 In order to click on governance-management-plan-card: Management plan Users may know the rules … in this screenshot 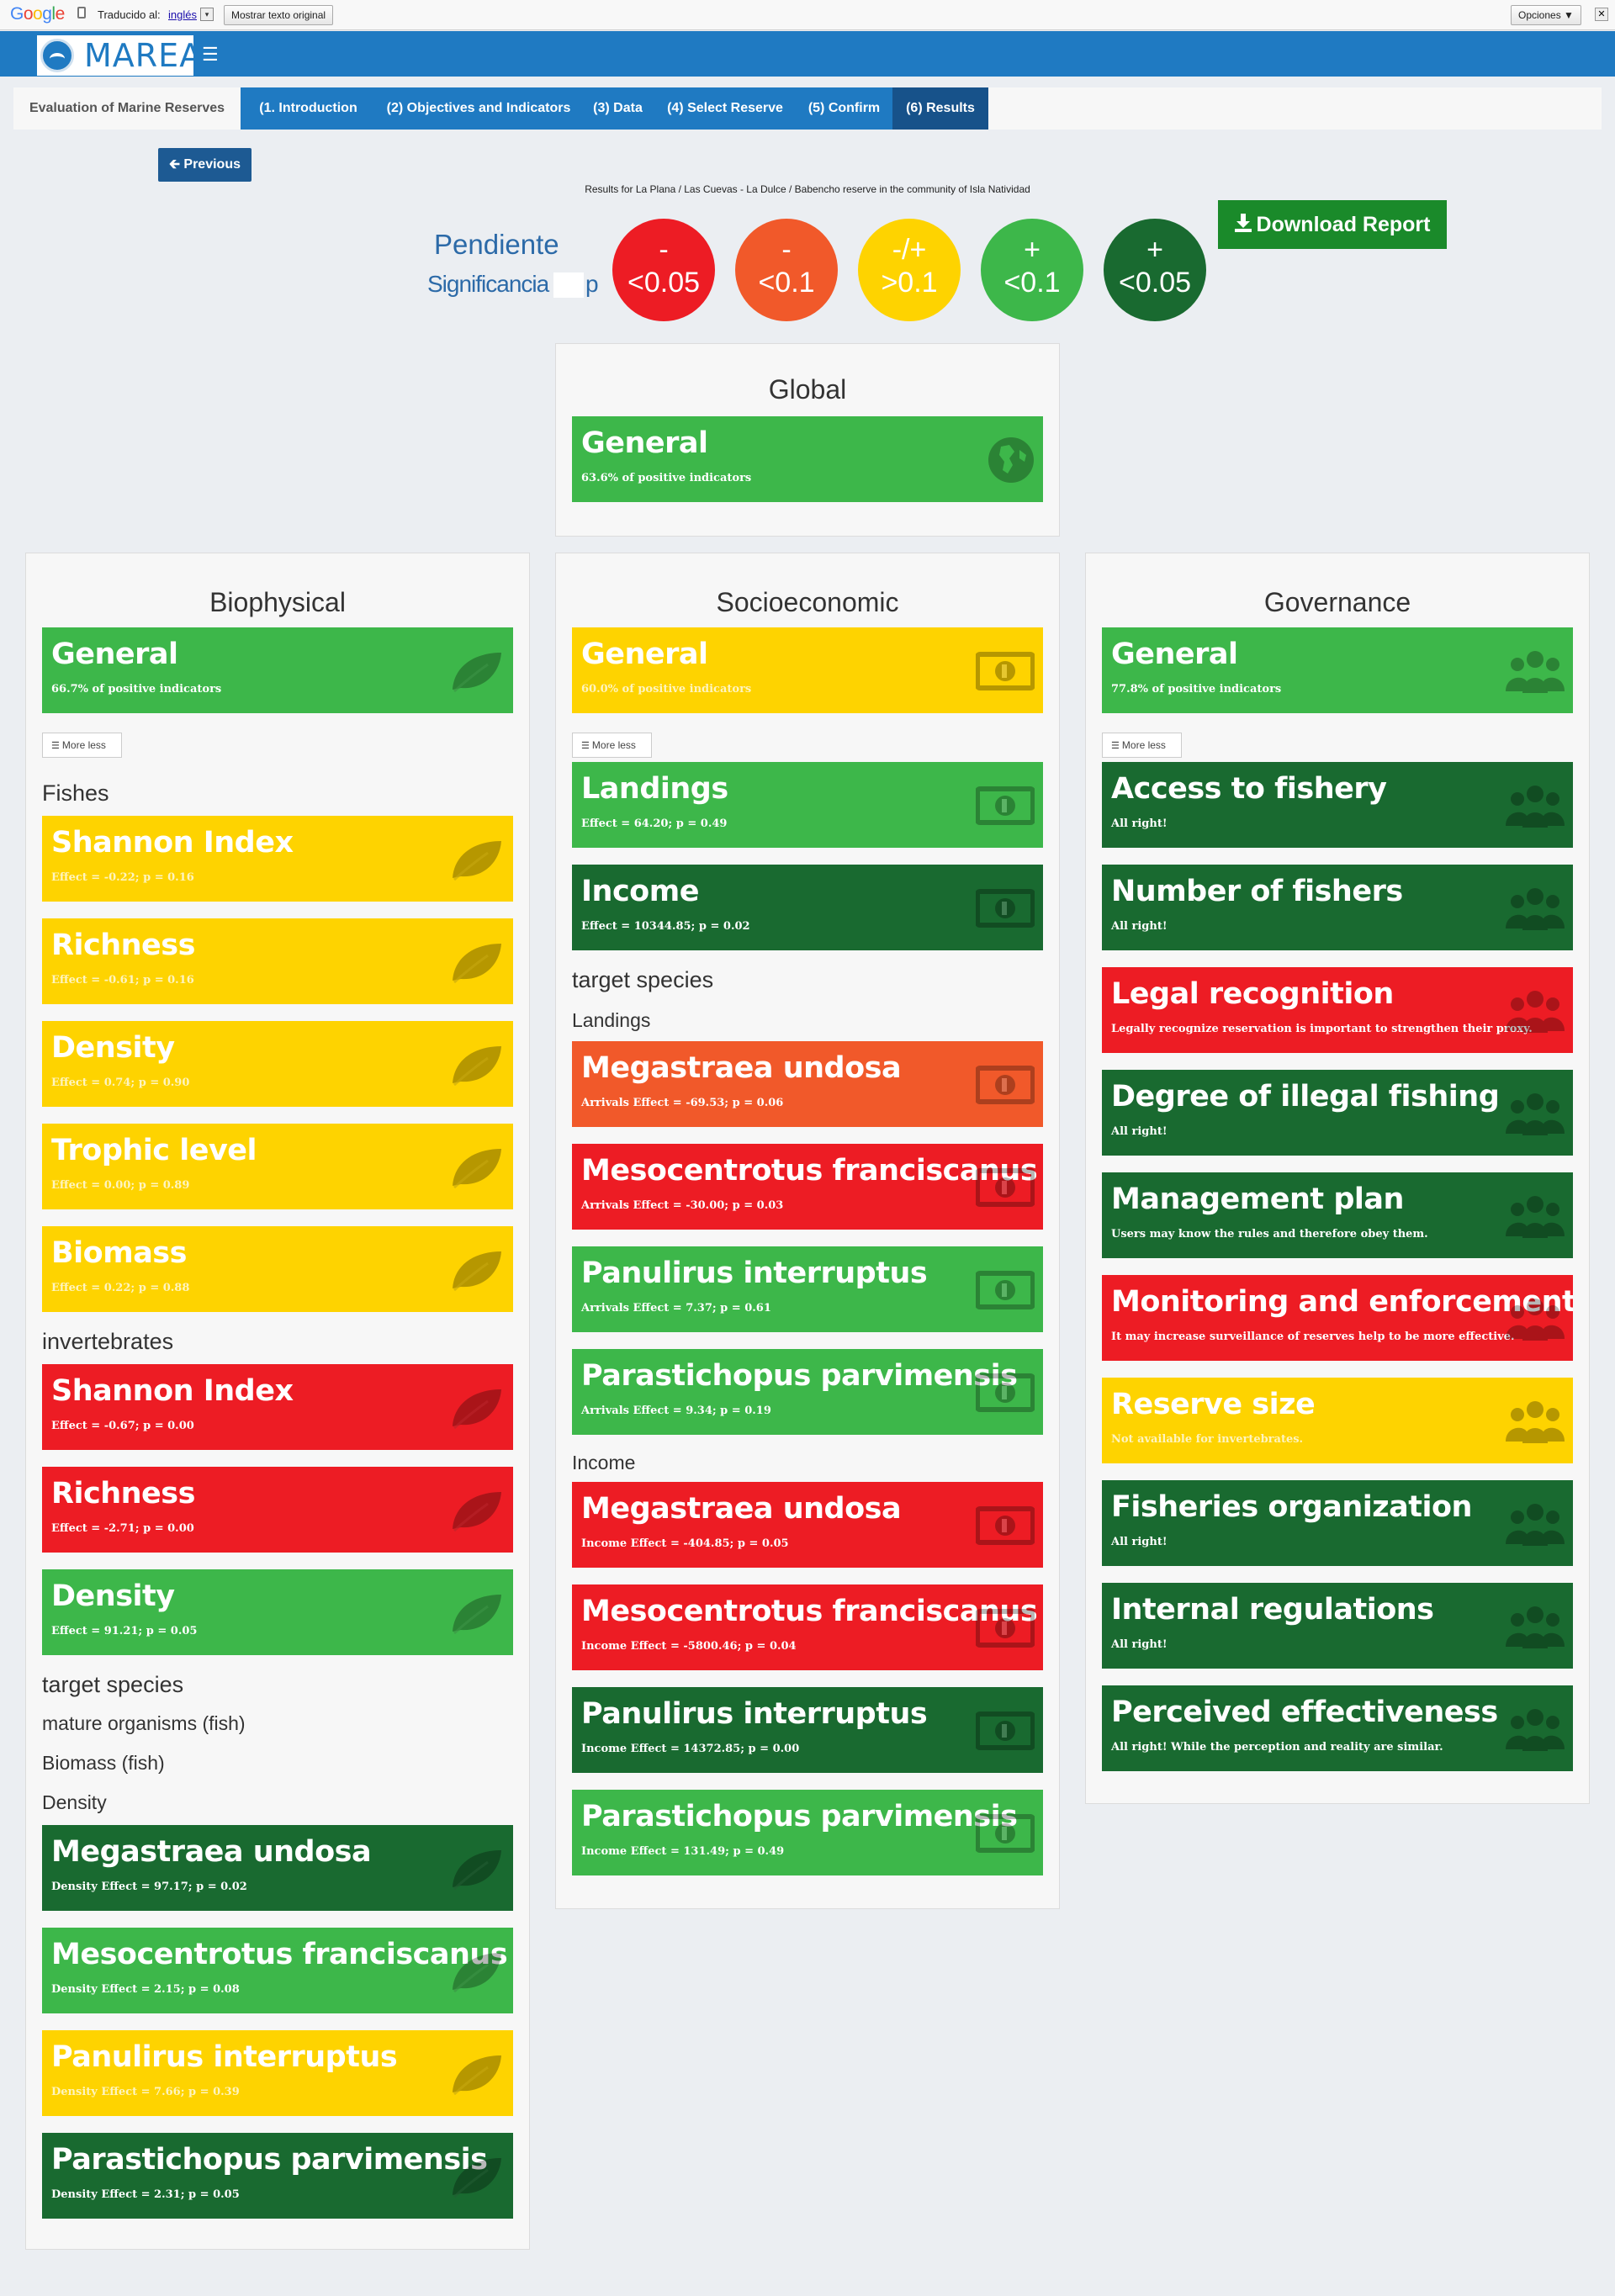, I will do `click(1337, 1215)`.